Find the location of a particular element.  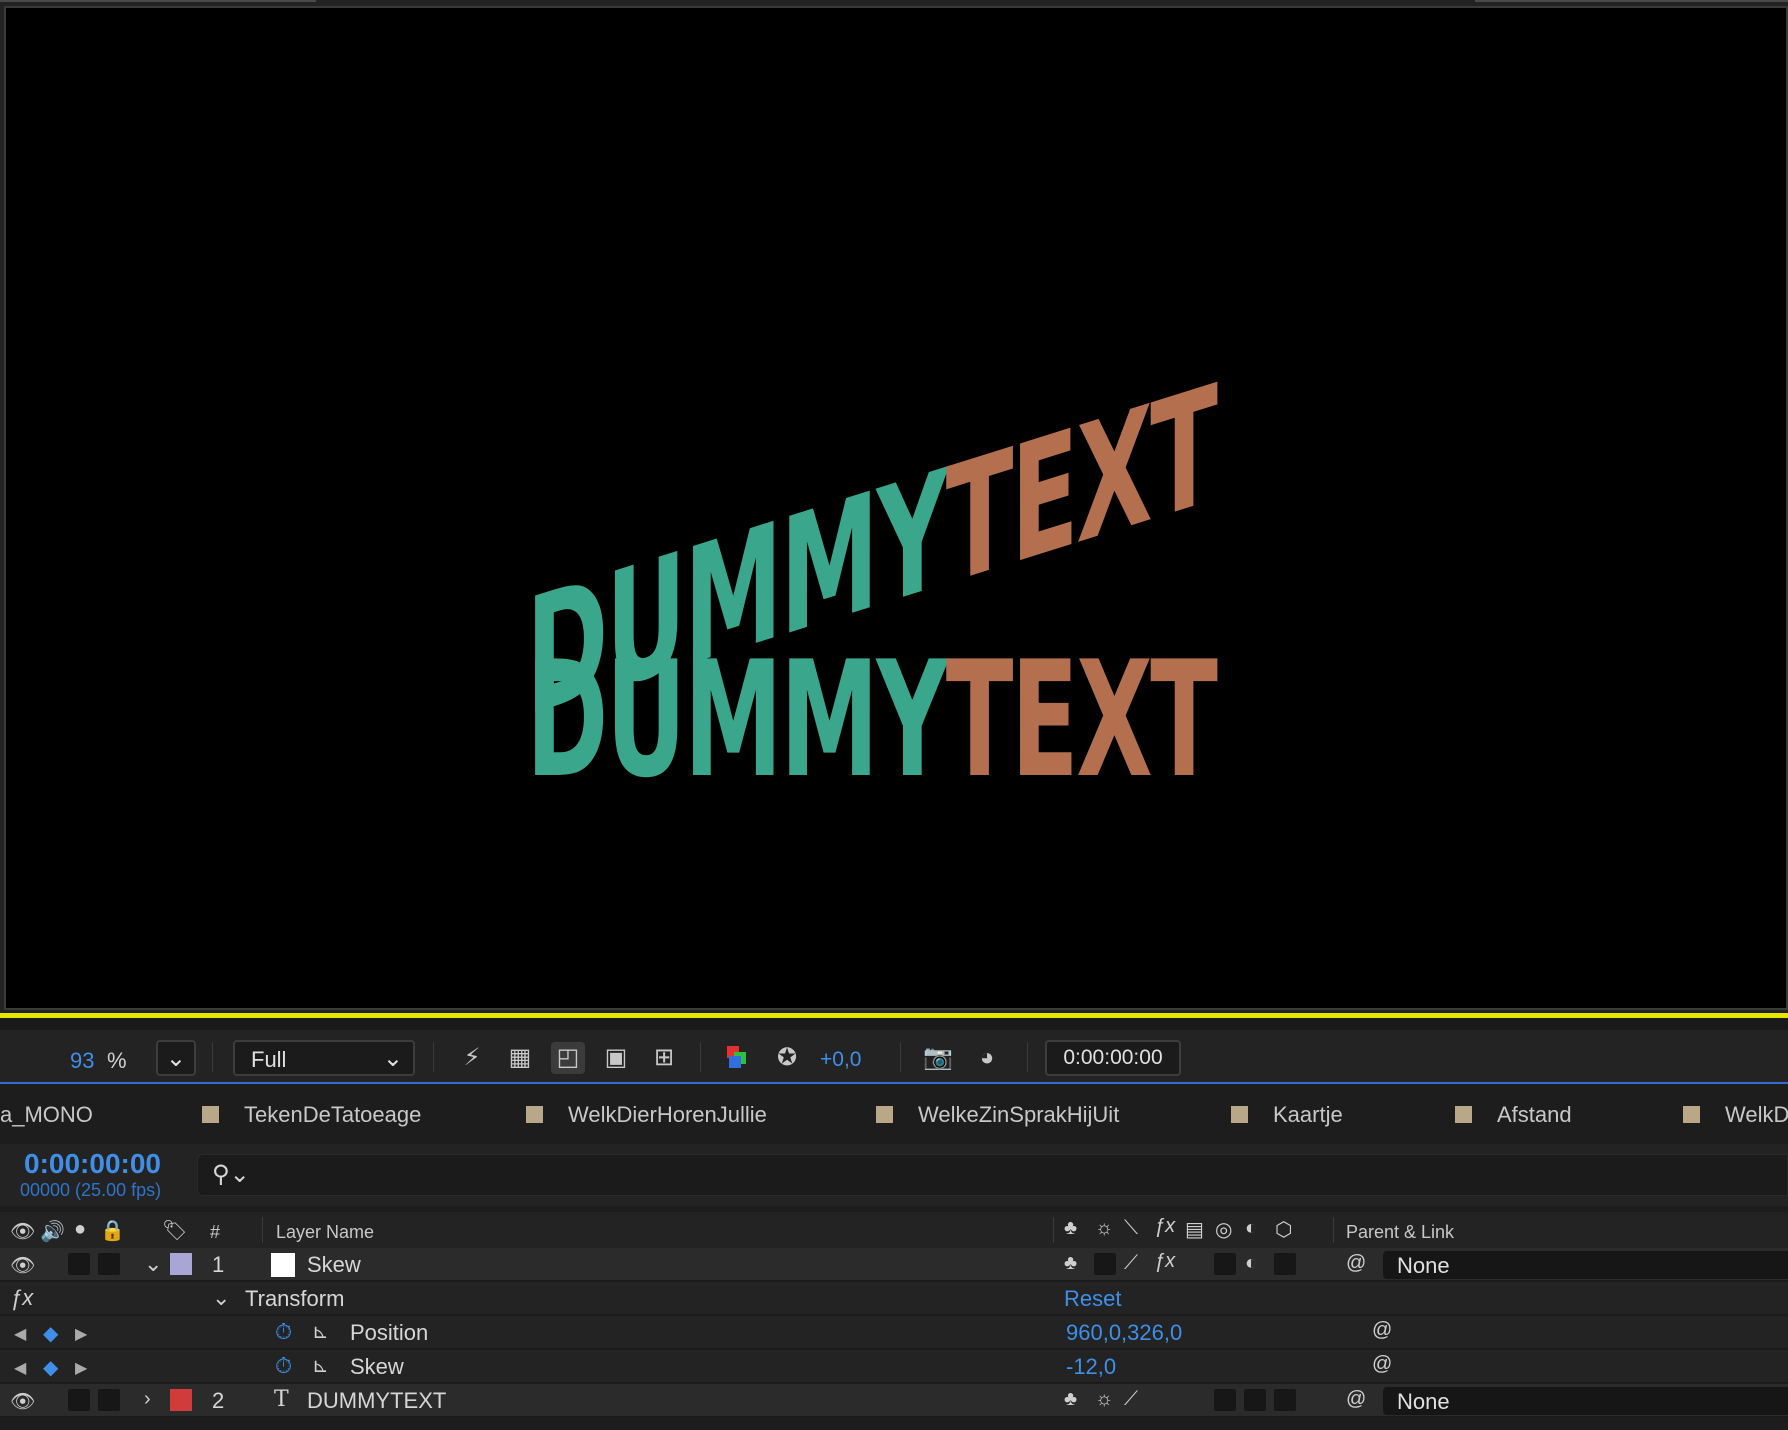

frame-blend-icon: ▤ is located at coordinates (1194, 1229).